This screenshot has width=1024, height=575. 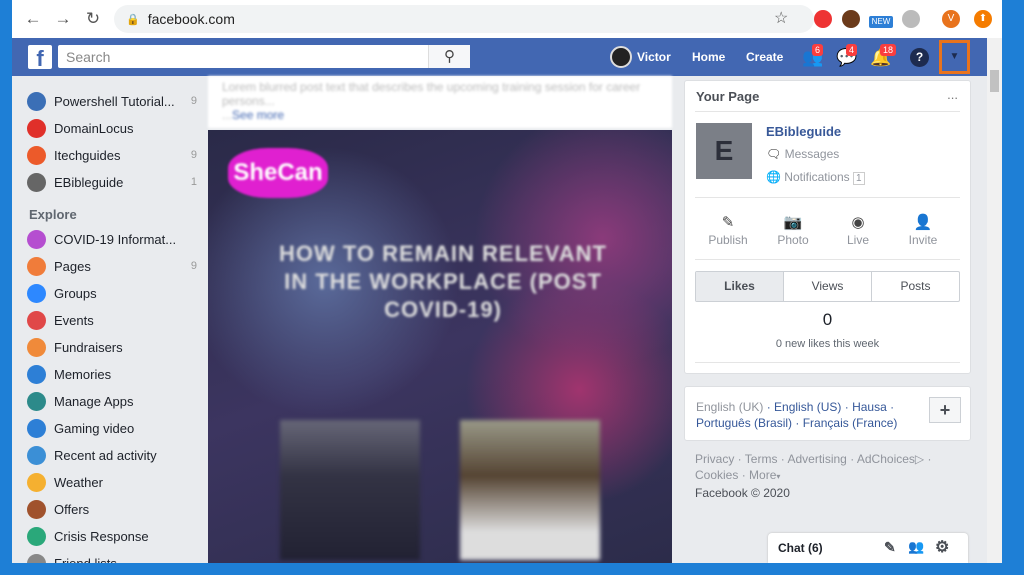 What do you see at coordinates (916, 547) in the screenshot?
I see `create-group-icon: 👥` at bounding box center [916, 547].